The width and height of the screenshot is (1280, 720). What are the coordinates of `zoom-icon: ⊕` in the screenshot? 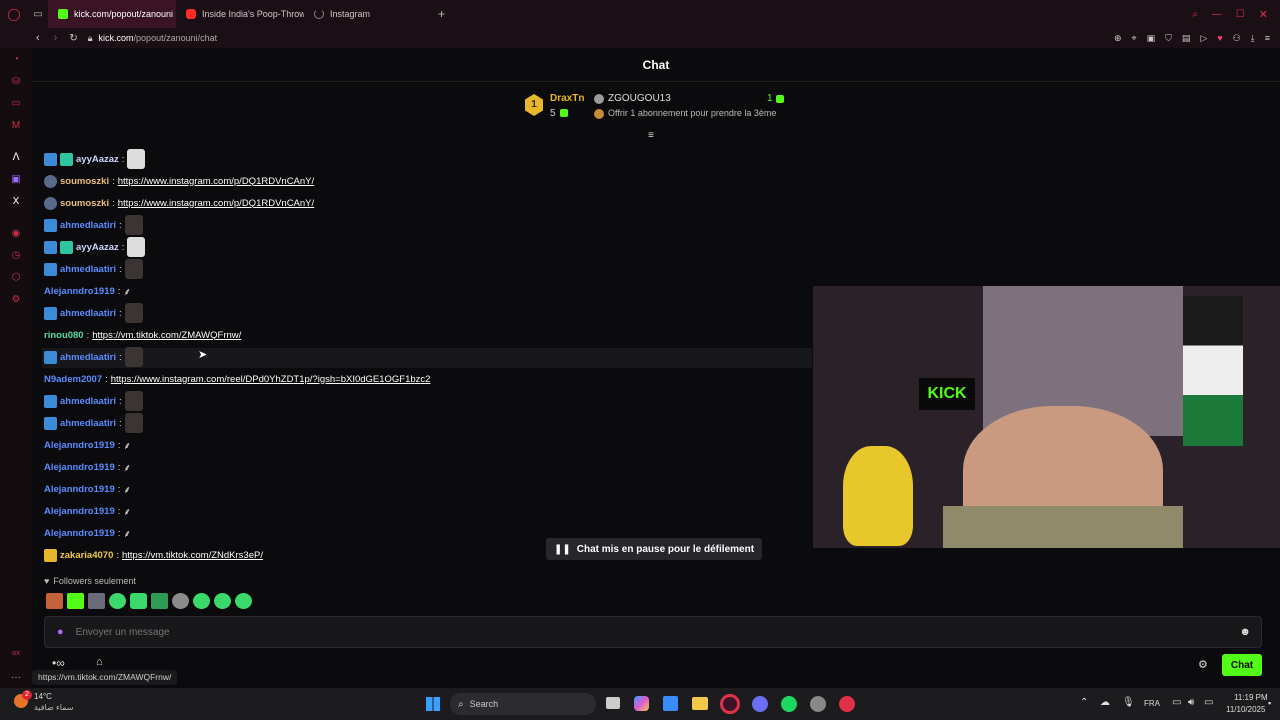 It's located at (1118, 38).